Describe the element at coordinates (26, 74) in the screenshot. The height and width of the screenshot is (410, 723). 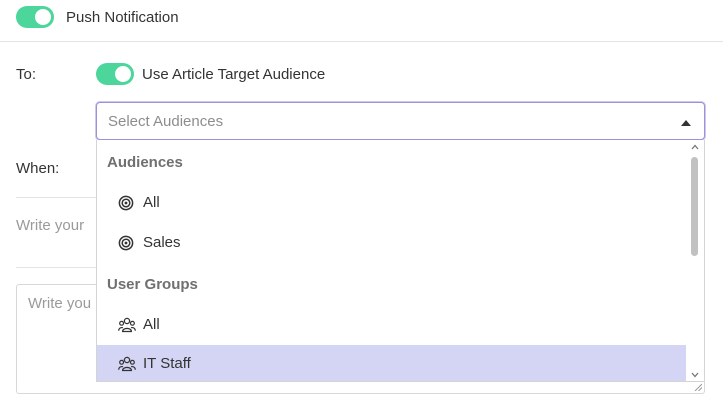
I see `to-label: To:` at that location.